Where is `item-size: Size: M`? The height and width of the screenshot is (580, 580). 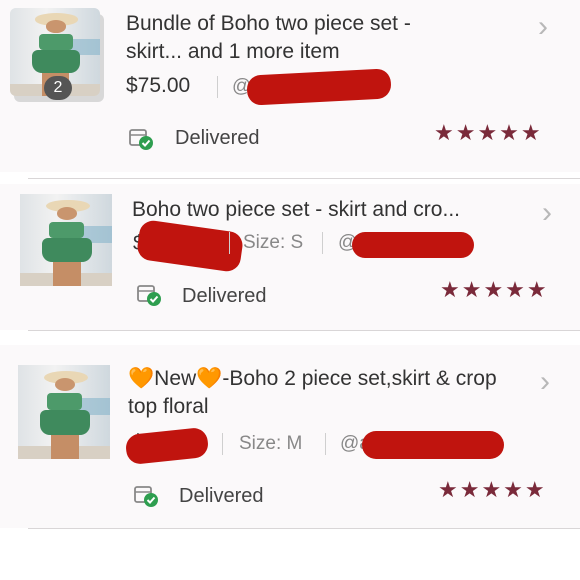
item-size: Size: M is located at coordinates (271, 443).